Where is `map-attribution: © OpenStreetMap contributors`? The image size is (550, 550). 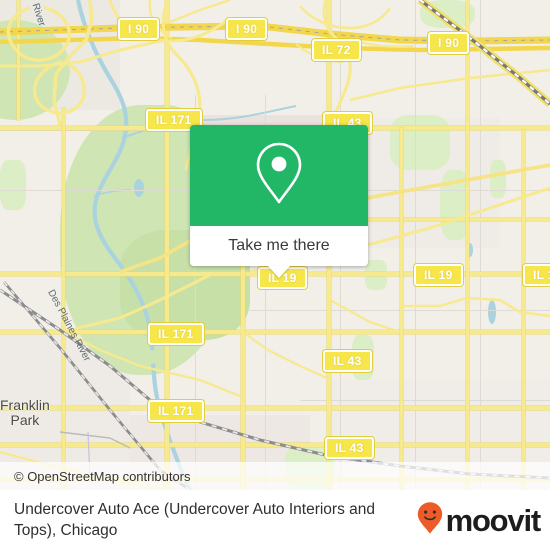
map-attribution: © OpenStreetMap contributors is located at coordinates (275, 476).